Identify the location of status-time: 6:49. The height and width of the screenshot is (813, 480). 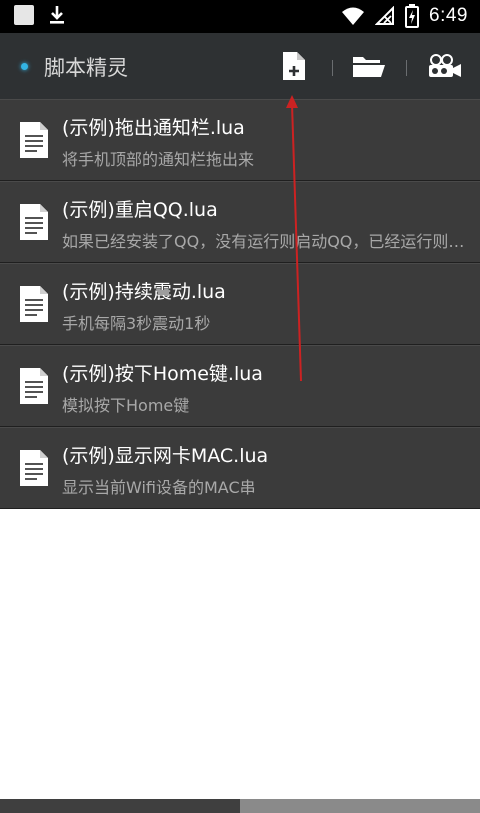
(448, 15).